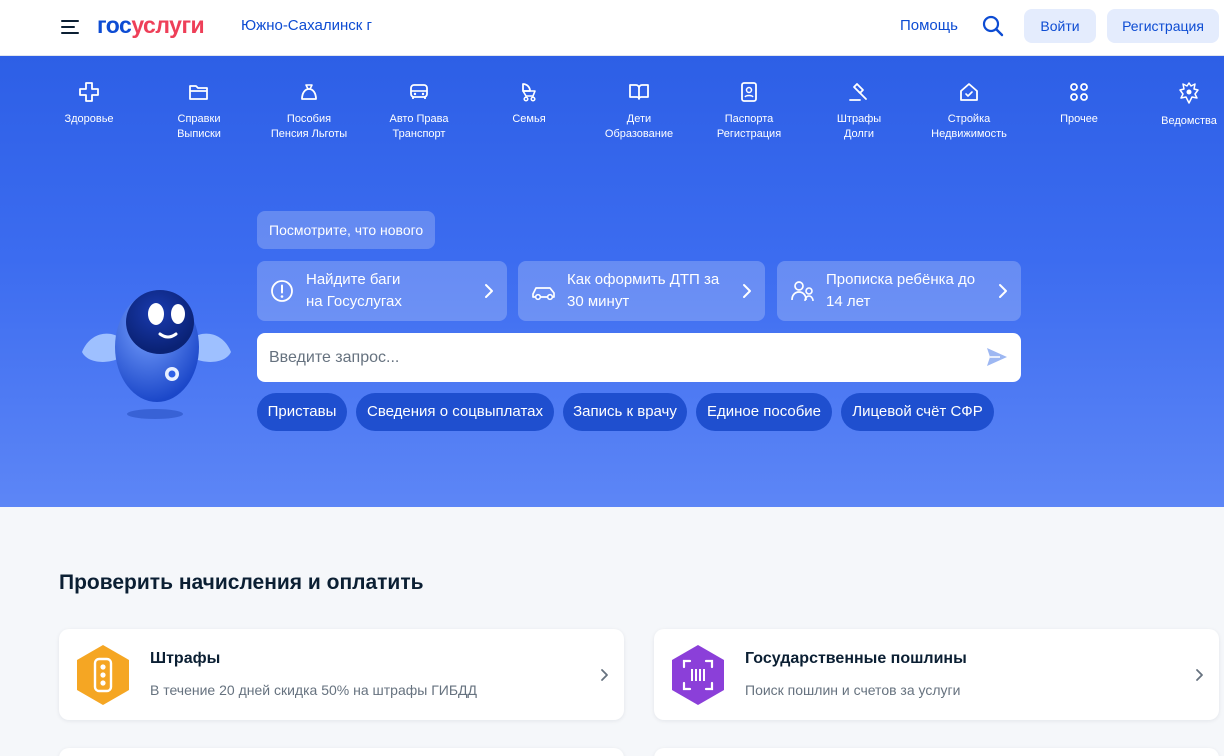  I want to click on search-bar, so click(639, 357).